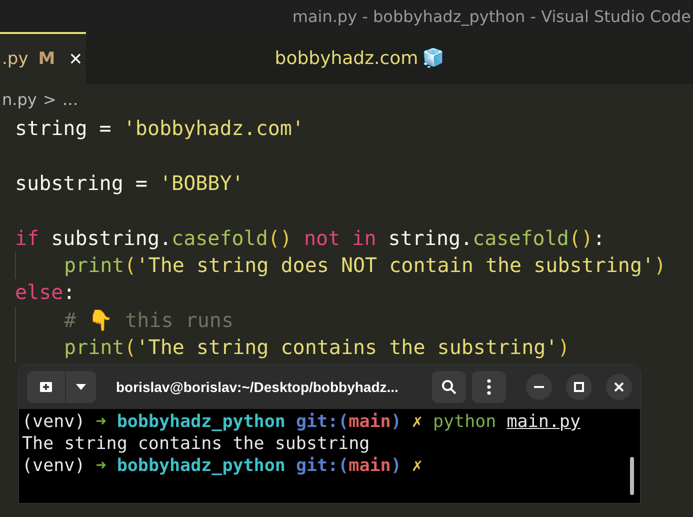 Image resolution: width=693 pixels, height=517 pixels. I want to click on close-icon, so click(619, 387).